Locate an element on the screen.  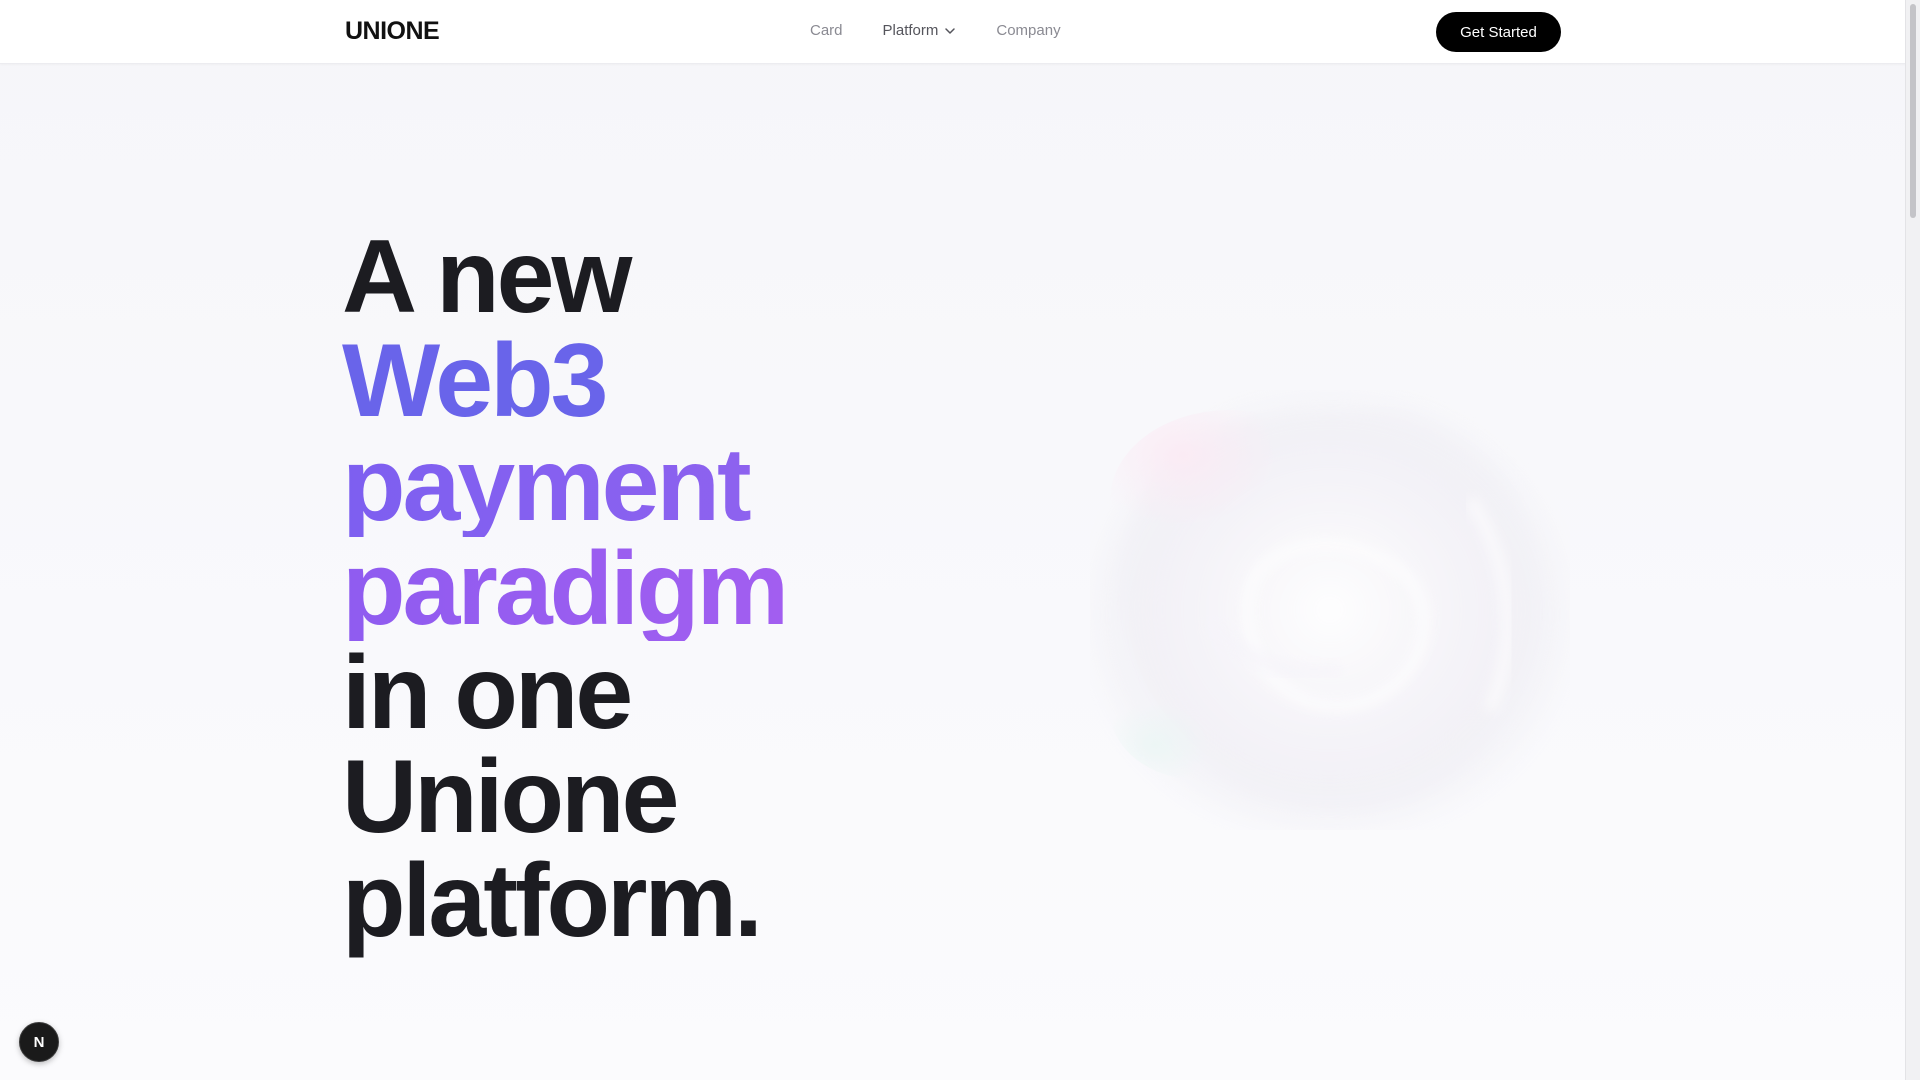
badge-letter: N is located at coordinates (39, 1042).